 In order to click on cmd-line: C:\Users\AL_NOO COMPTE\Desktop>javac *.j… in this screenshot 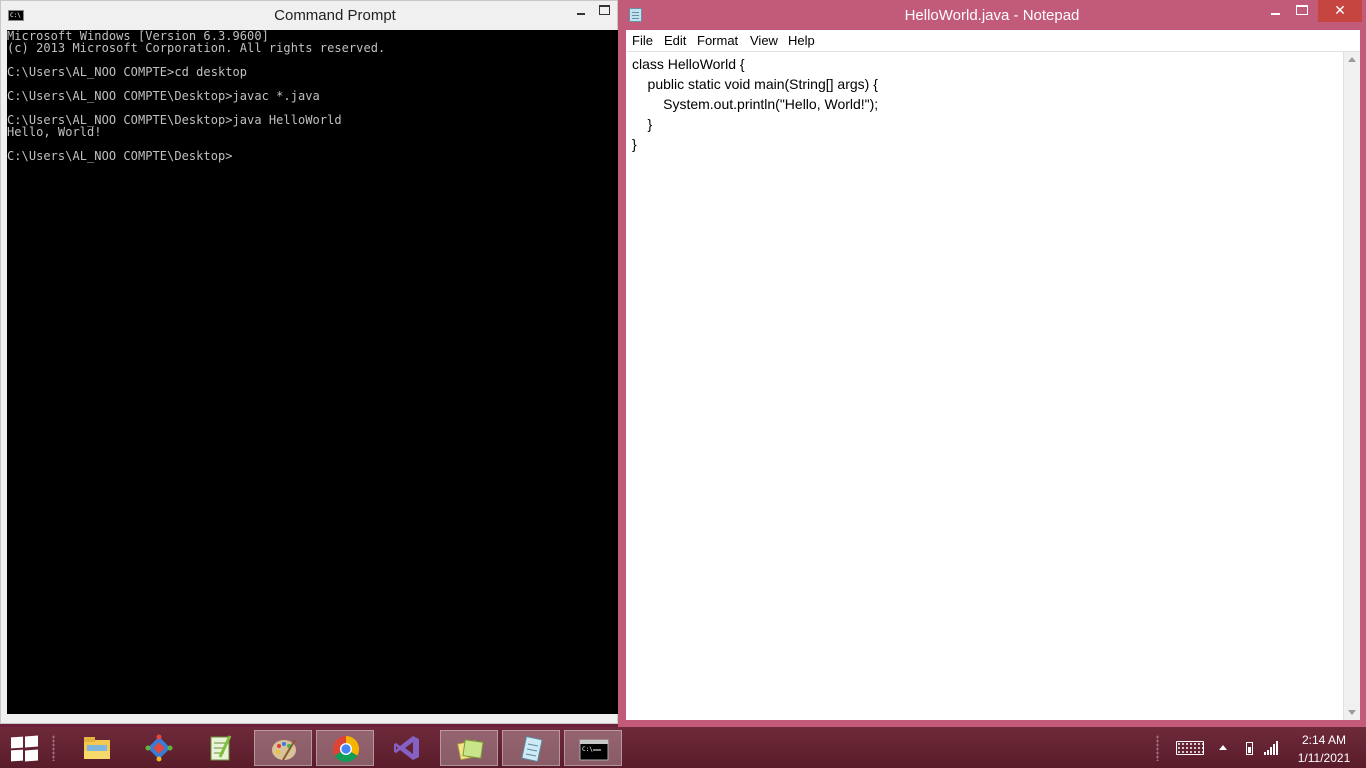, I will do `click(163, 96)`.